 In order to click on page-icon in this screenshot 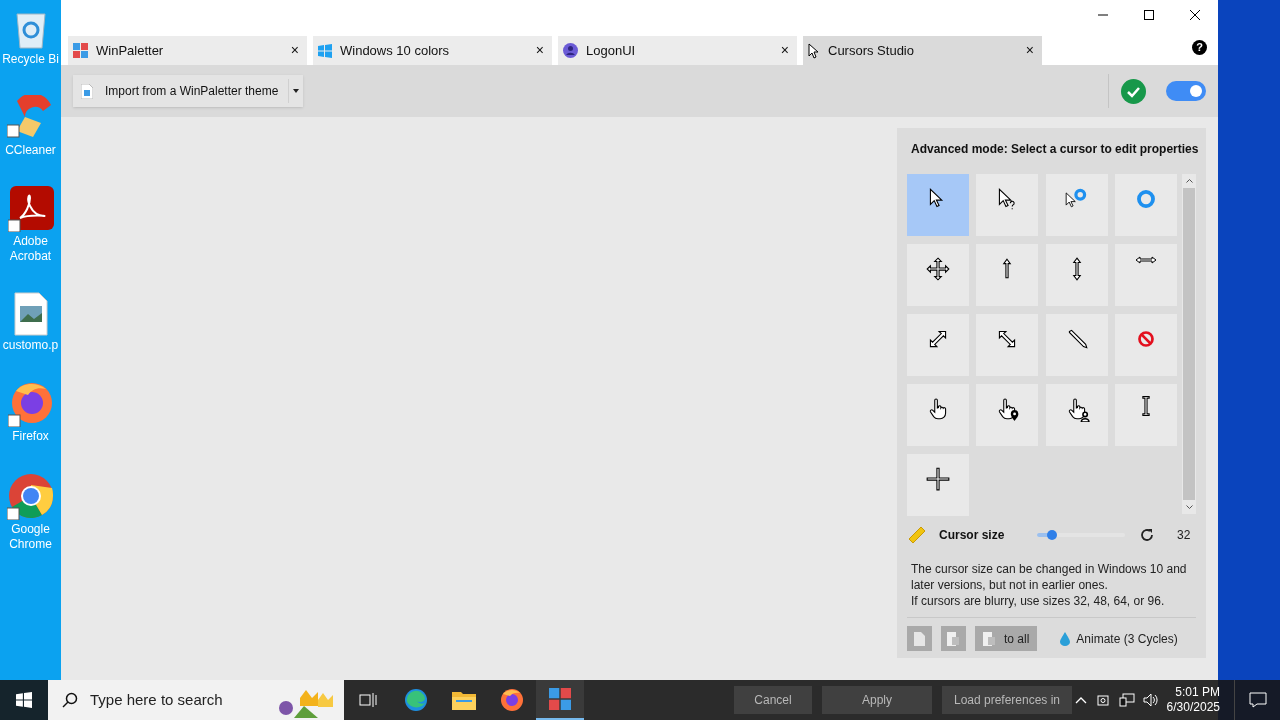, I will do `click(919, 638)`.